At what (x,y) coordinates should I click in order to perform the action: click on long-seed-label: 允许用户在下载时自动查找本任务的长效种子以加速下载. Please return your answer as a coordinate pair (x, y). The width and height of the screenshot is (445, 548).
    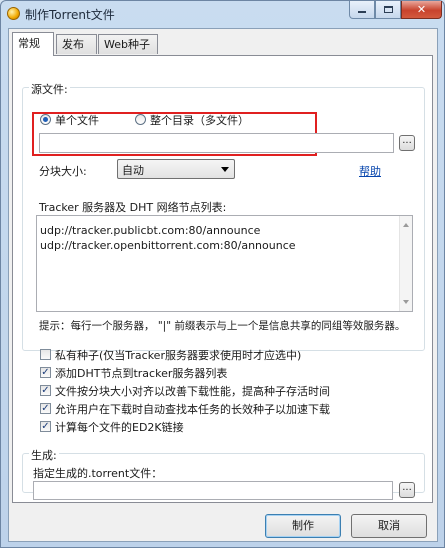
    Looking at the image, I should click on (192, 409).